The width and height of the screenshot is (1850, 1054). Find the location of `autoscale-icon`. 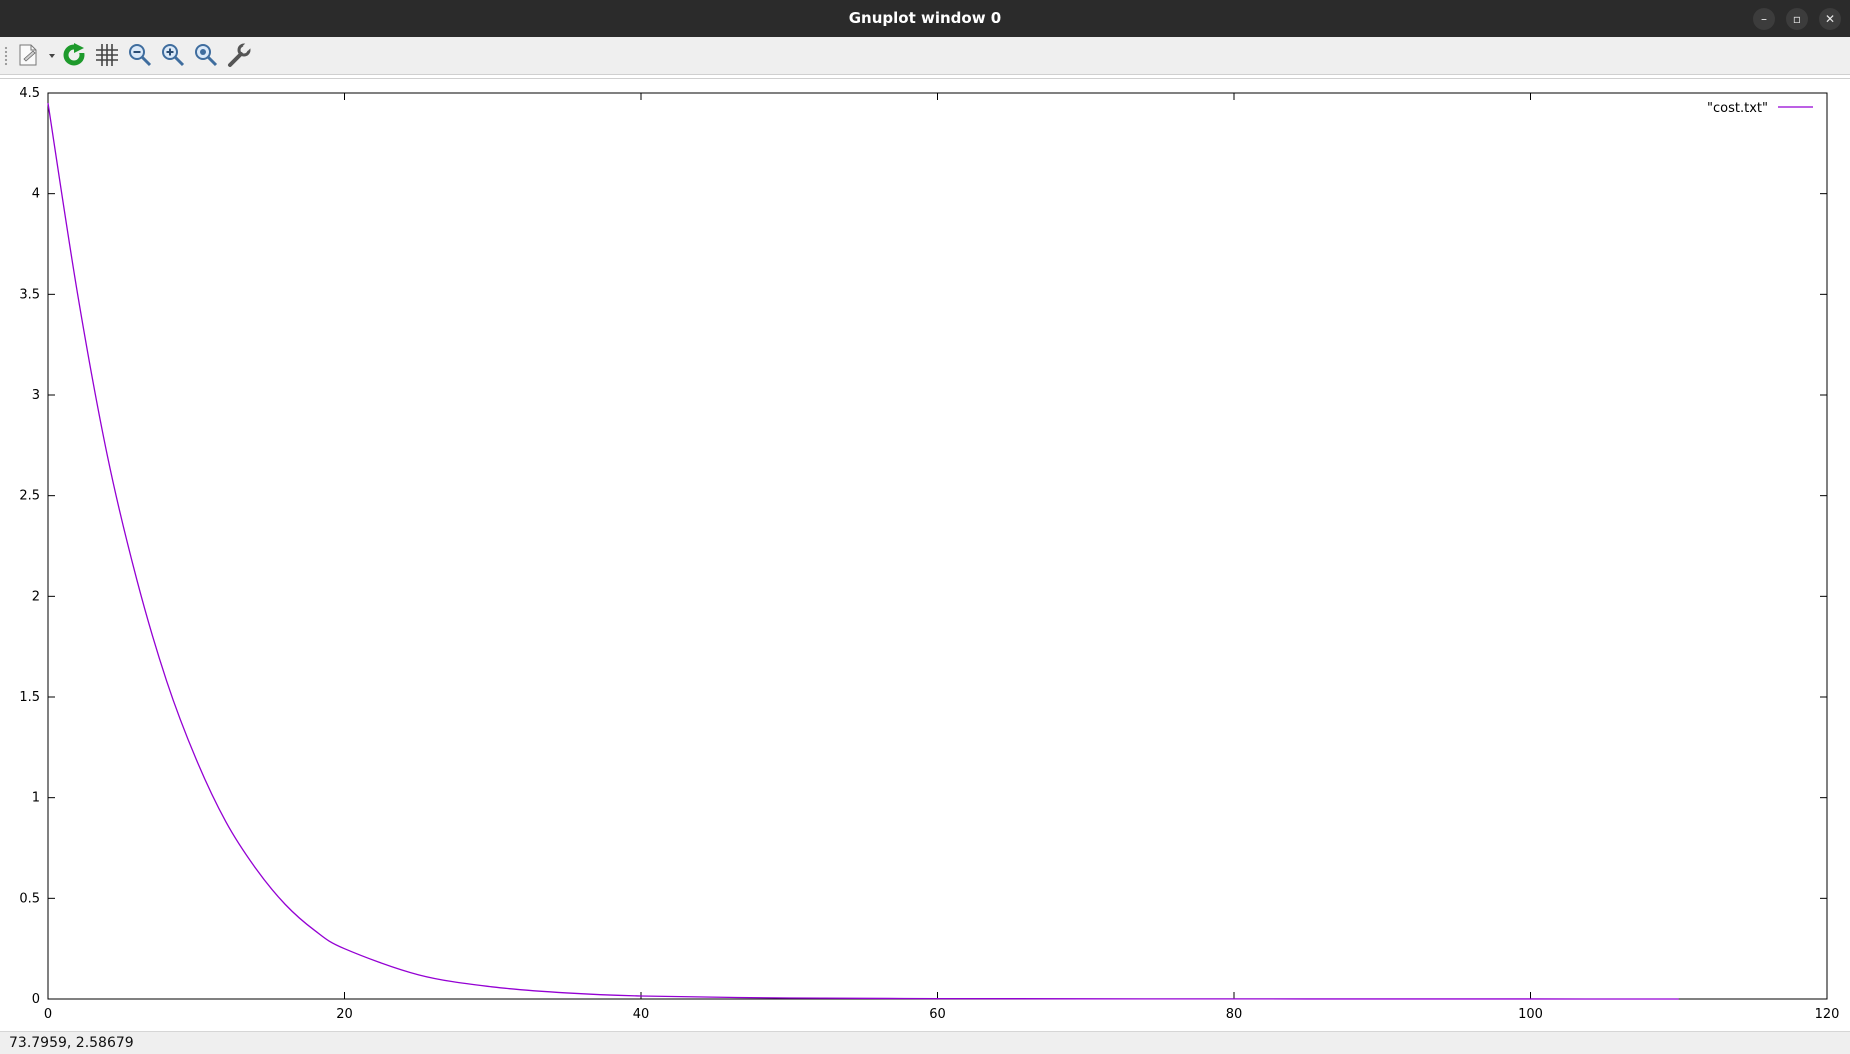

autoscale-icon is located at coordinates (206, 55).